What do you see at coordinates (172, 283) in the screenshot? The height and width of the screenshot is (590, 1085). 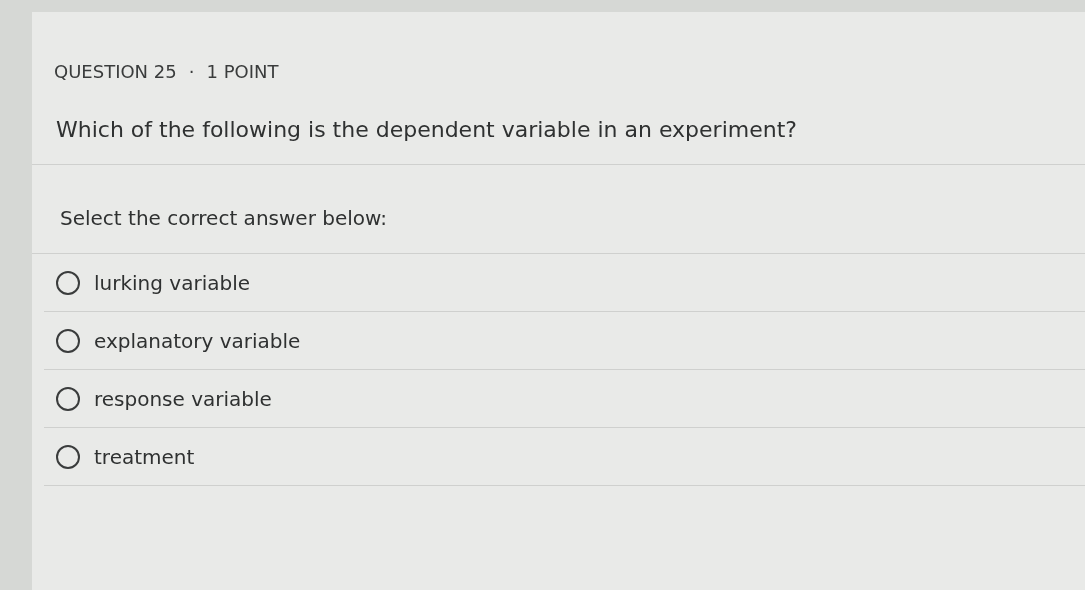 I see `option-label: lurking variable` at bounding box center [172, 283].